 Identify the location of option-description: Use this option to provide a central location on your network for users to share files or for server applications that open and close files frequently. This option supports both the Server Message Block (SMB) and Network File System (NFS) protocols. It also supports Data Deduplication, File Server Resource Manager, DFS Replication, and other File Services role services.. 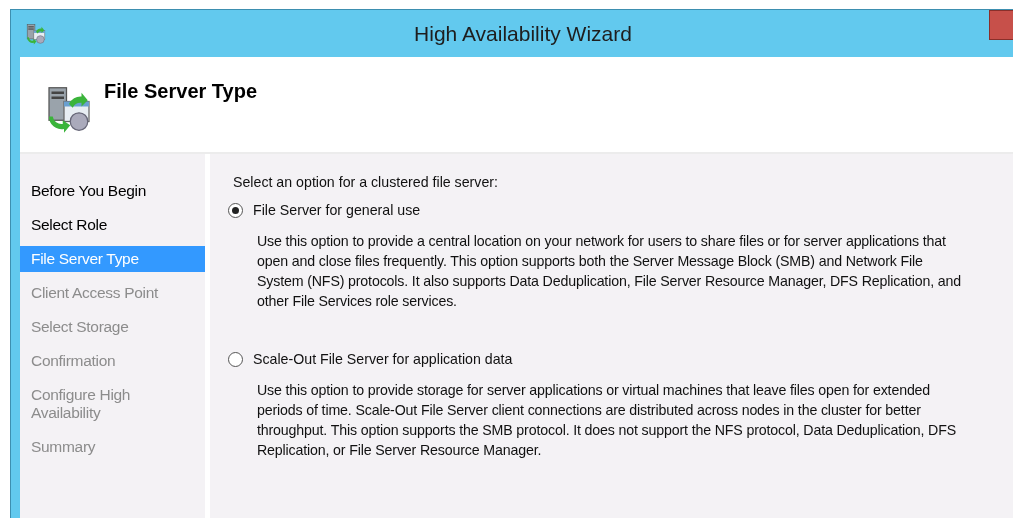
(610, 271).